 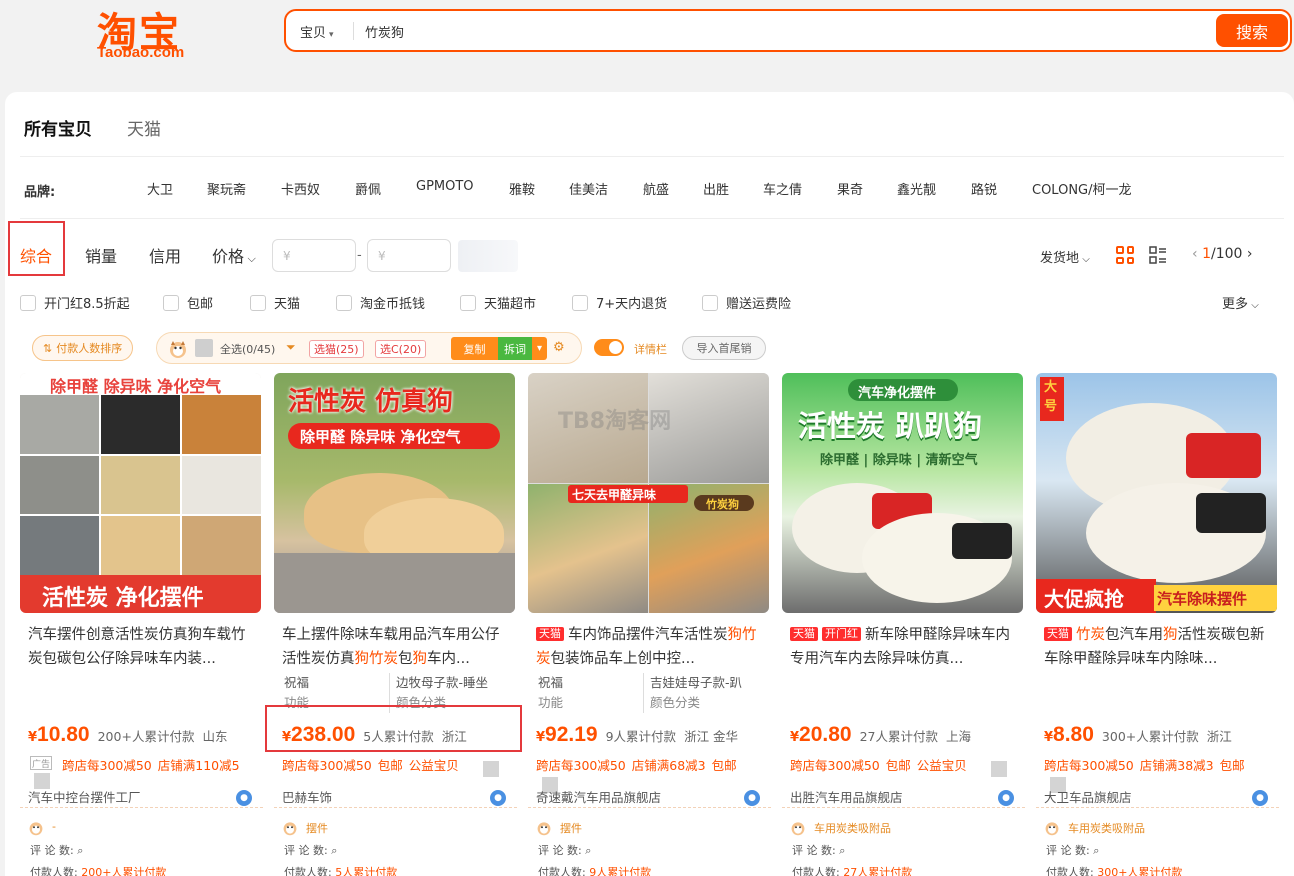 What do you see at coordinates (852, 828) in the screenshot?
I see `category-tag: 车用炭类吸附品` at bounding box center [852, 828].